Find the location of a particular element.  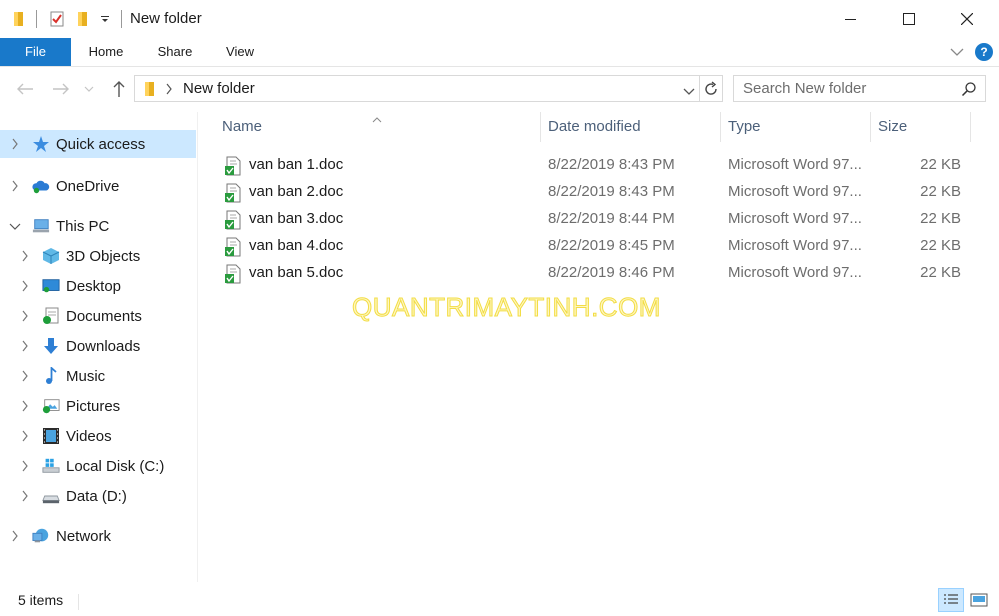

title-divider is located at coordinates (121, 19).